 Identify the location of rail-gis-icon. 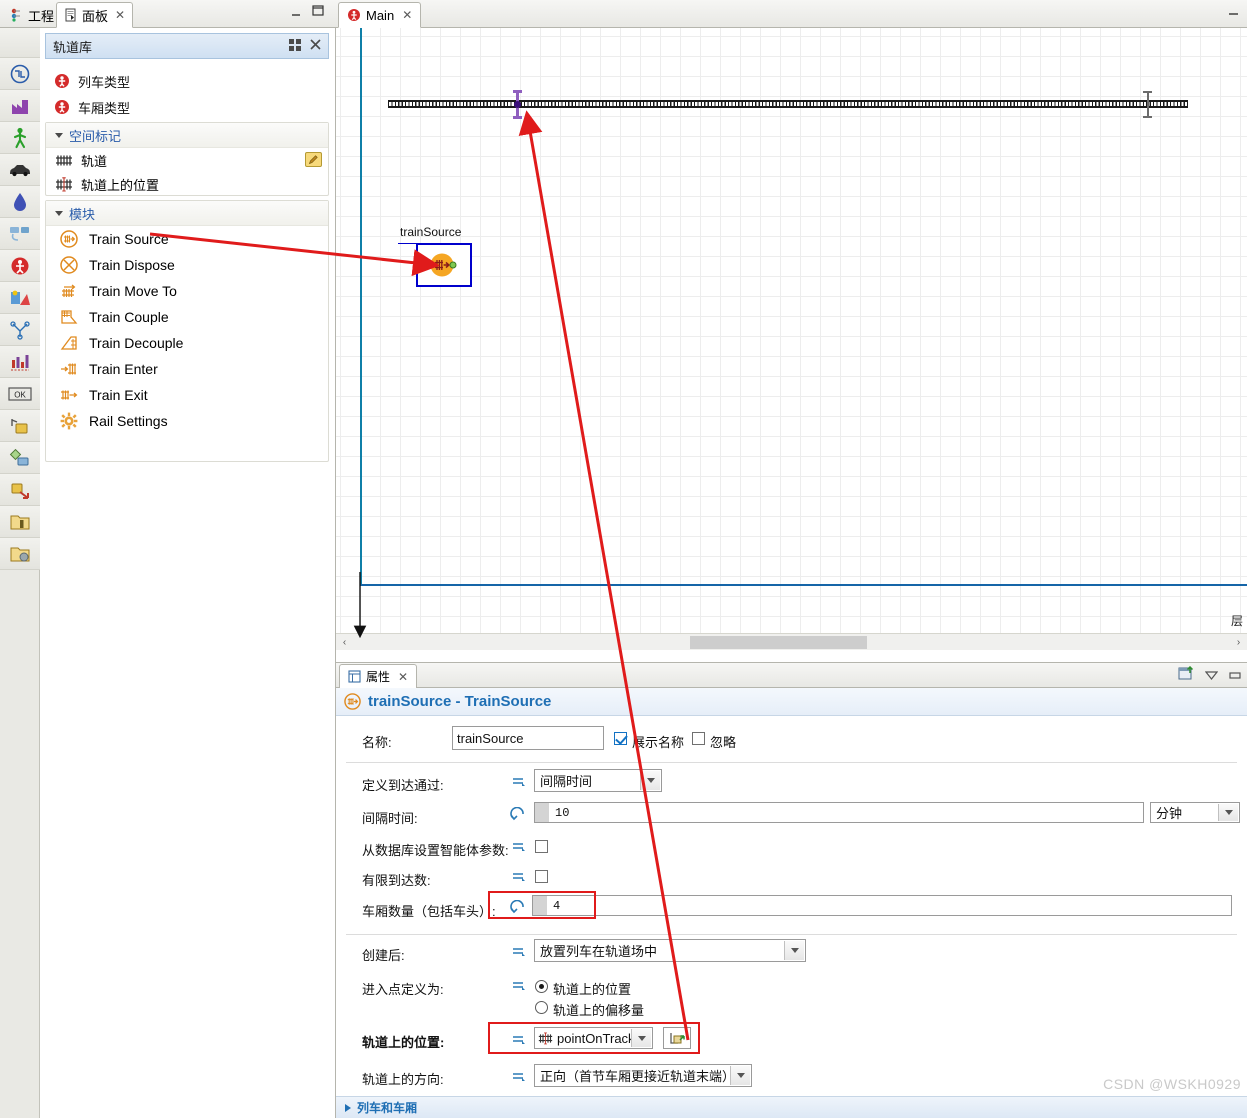
(20, 298).